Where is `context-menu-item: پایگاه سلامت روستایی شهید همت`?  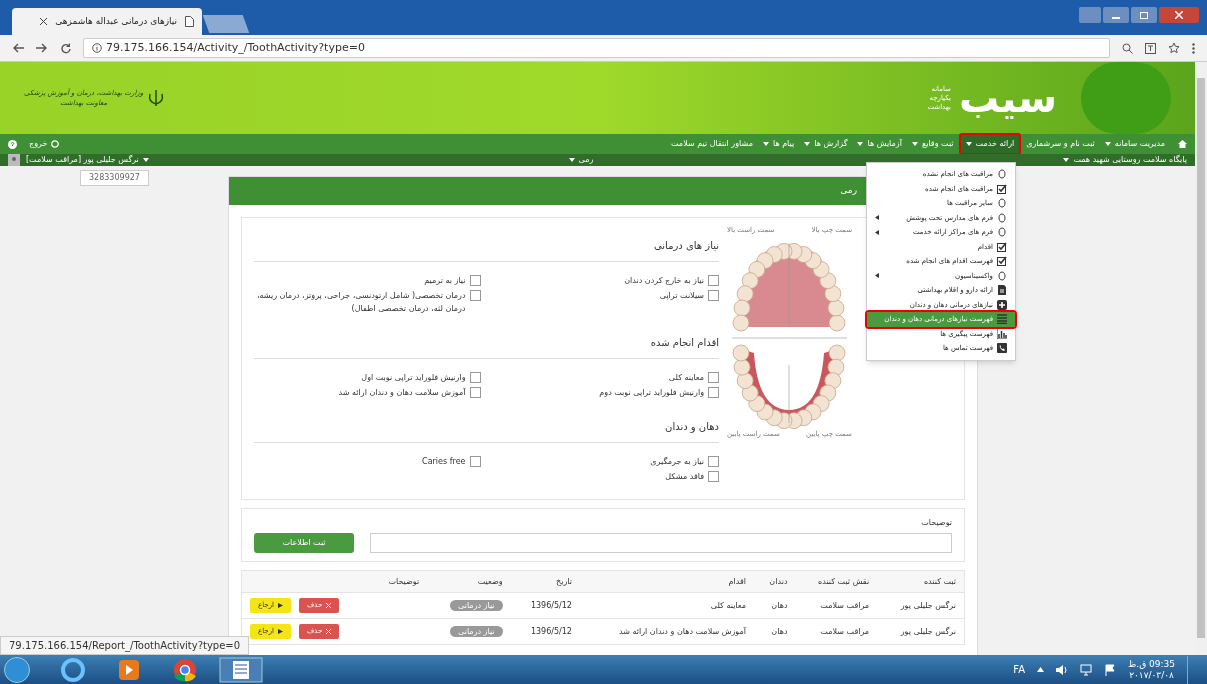 context-menu-item: پایگاه سلامت روستایی شهید همت is located at coordinates (1125, 160).